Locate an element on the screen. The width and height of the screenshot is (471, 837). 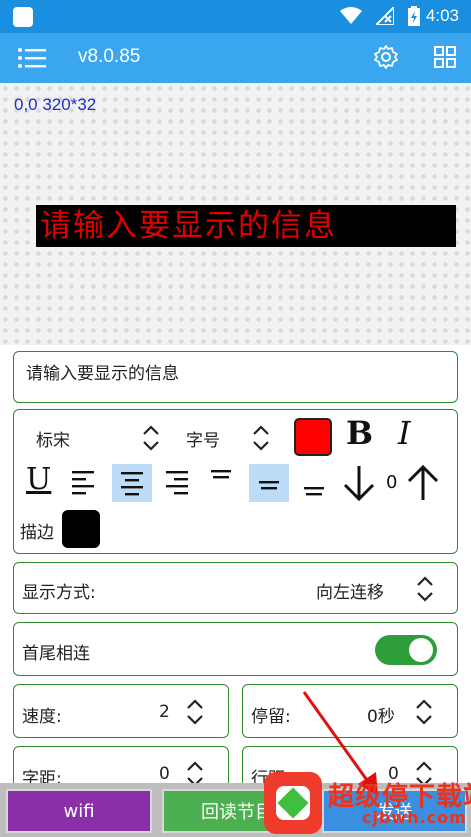
arrow-up-icon is located at coordinates (423, 483).